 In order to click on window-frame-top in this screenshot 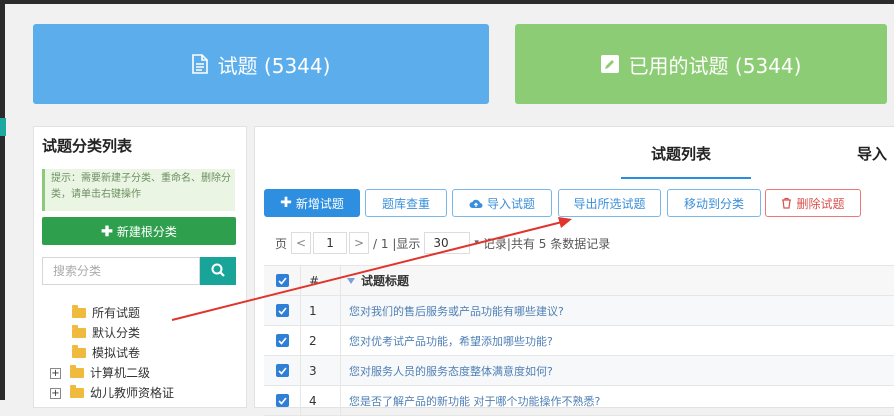, I will do `click(447, 2)`.